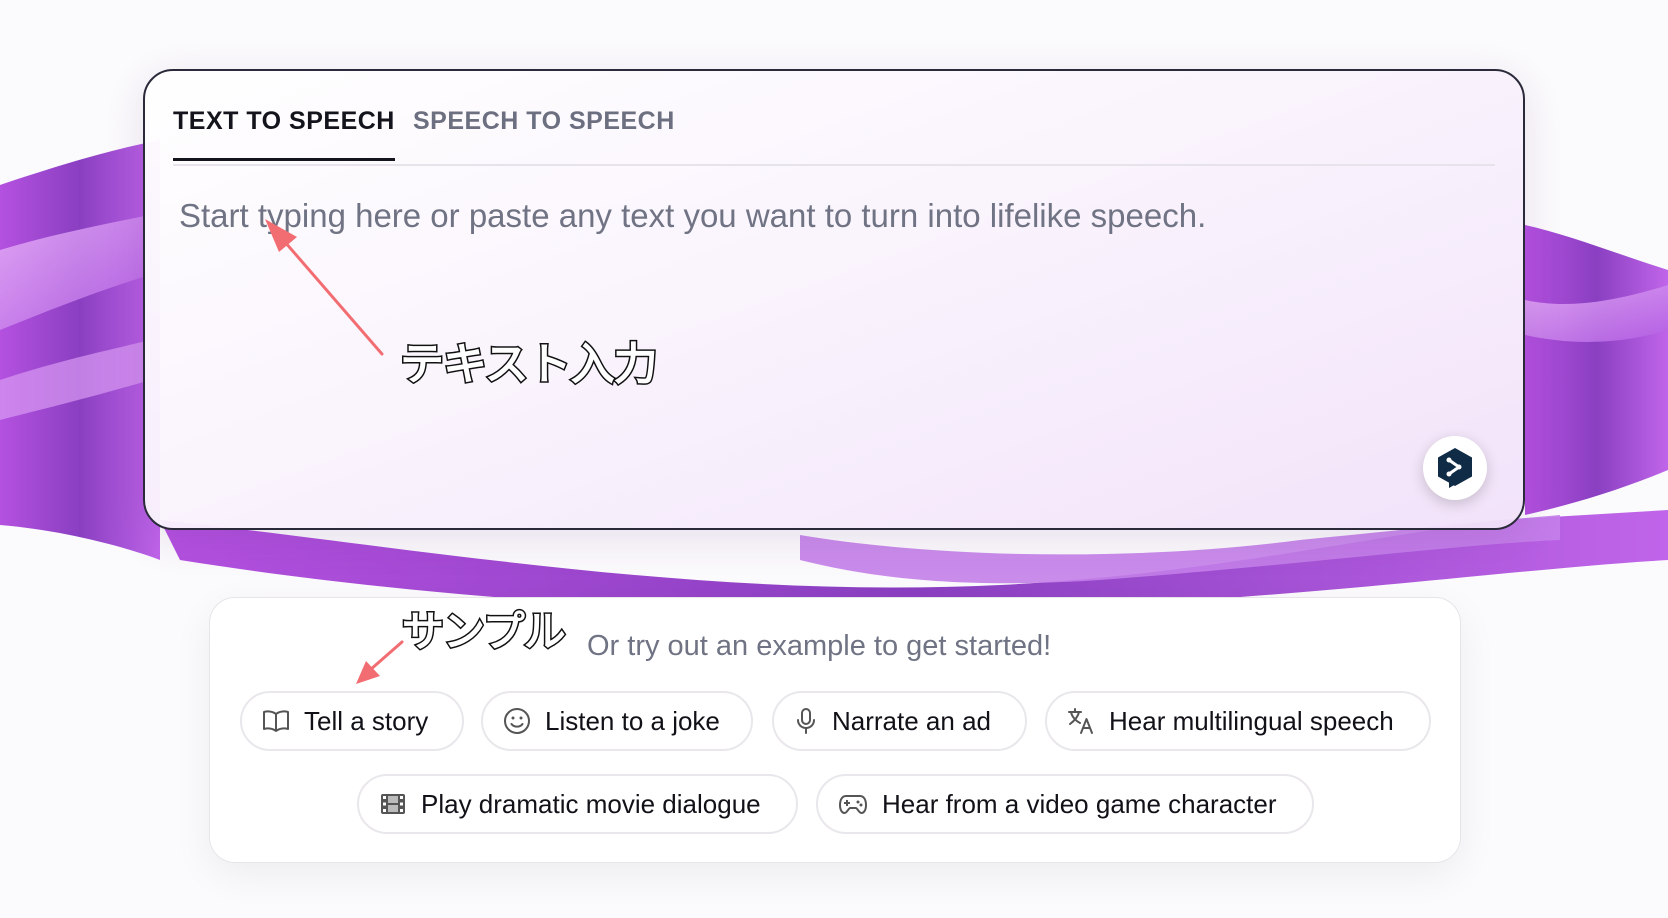  What do you see at coordinates (911, 720) in the screenshot?
I see `chip-label: Narrate an ad` at bounding box center [911, 720].